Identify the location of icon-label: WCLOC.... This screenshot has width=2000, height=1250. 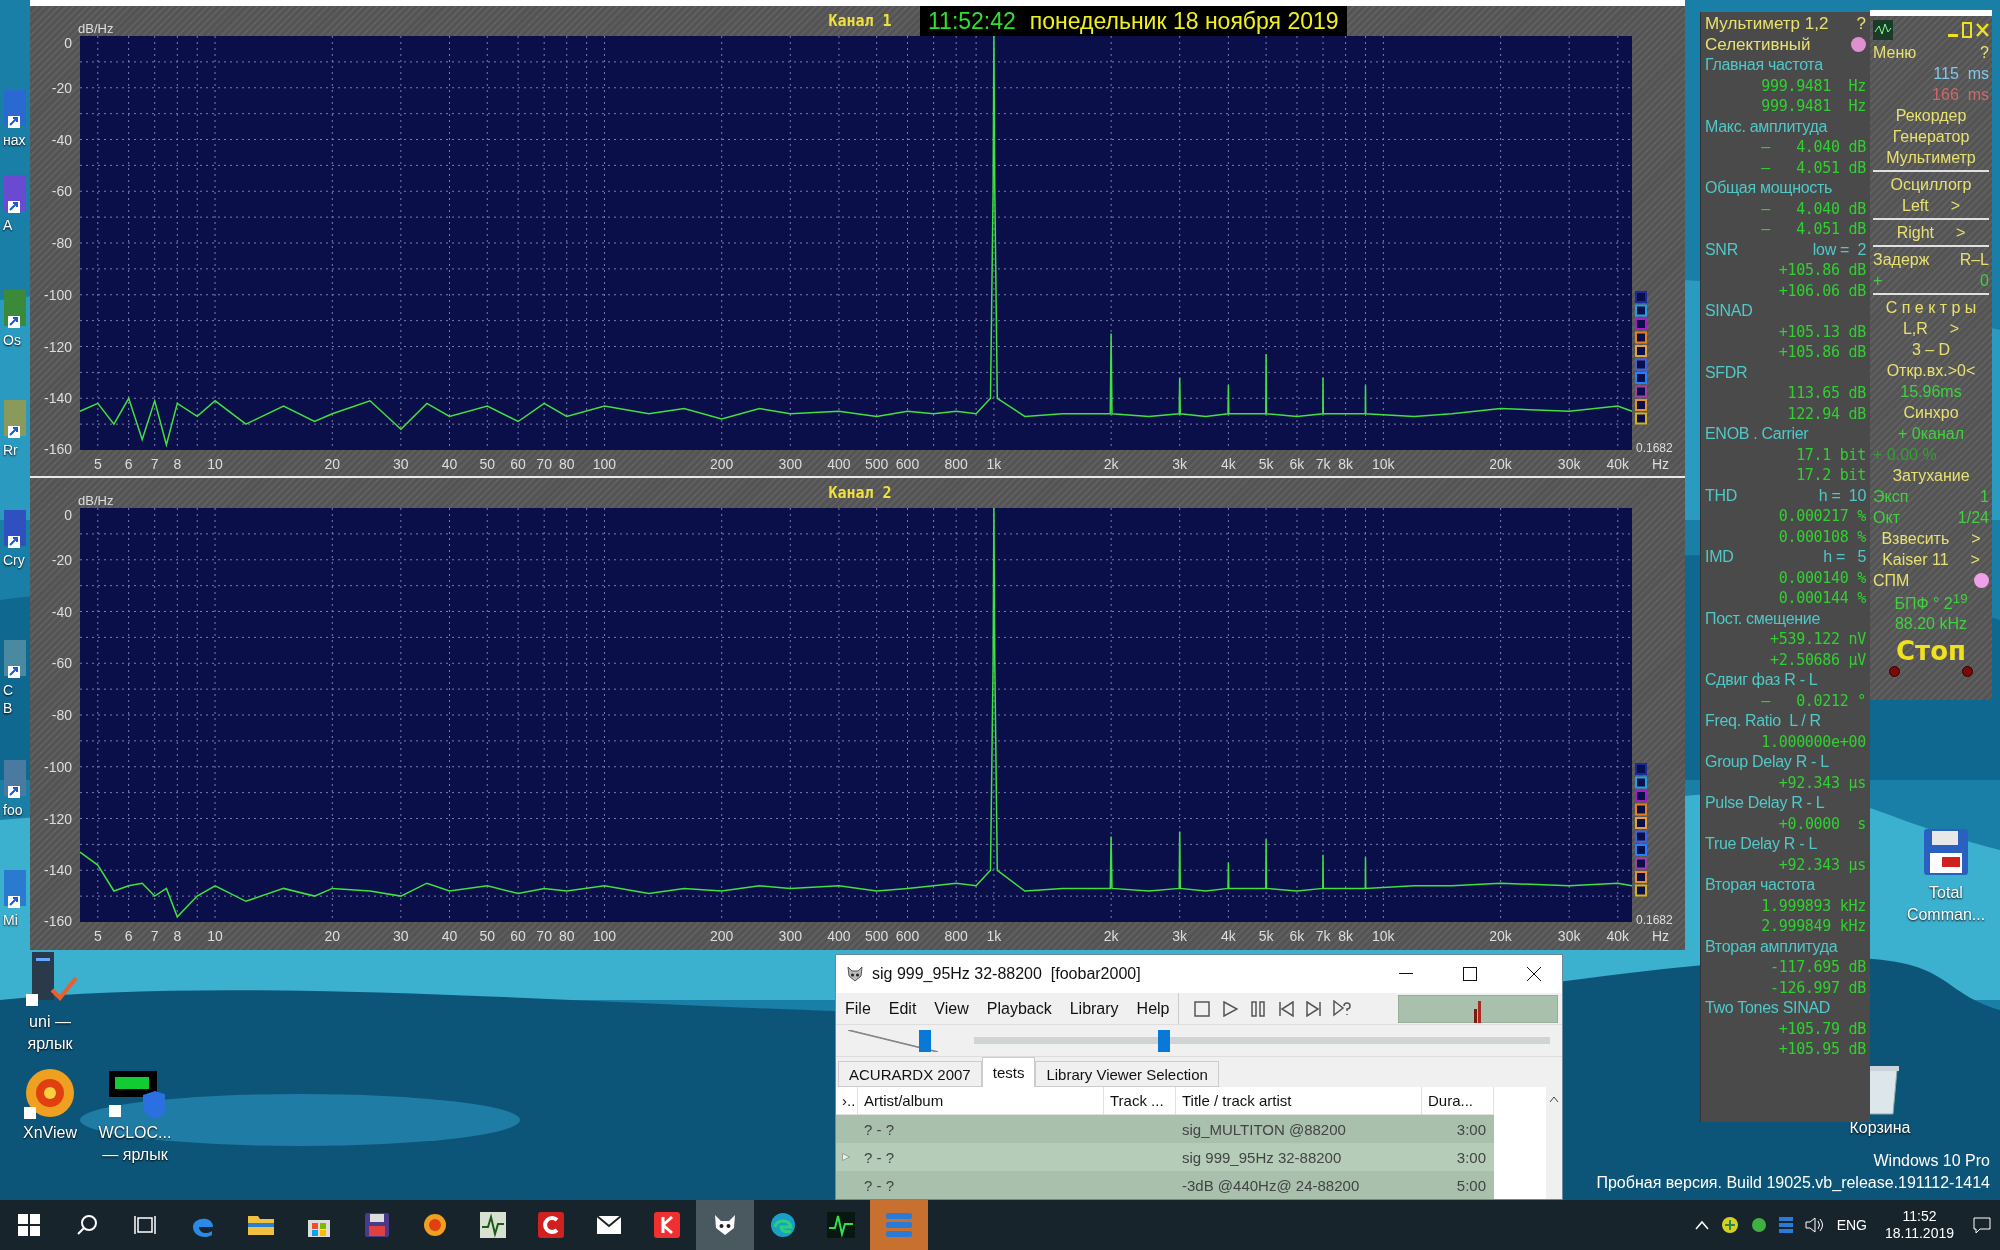
(135, 1133).